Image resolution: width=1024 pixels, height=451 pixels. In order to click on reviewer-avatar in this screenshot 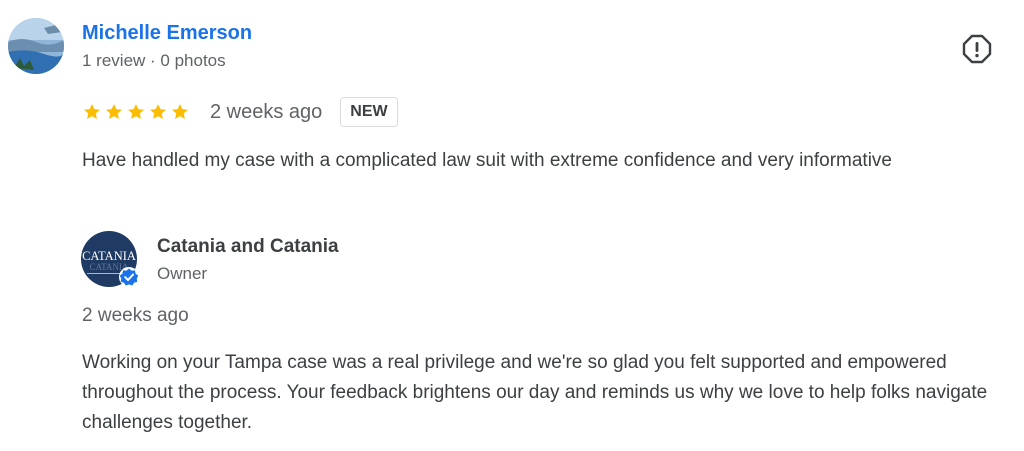, I will do `click(36, 46)`.